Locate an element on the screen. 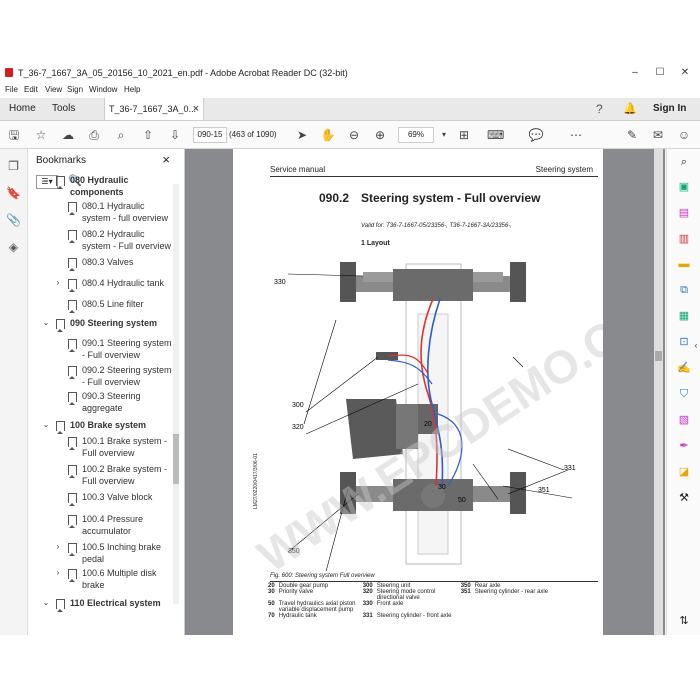 The image size is (700, 700). star-icon: ☆ is located at coordinates (41, 135).